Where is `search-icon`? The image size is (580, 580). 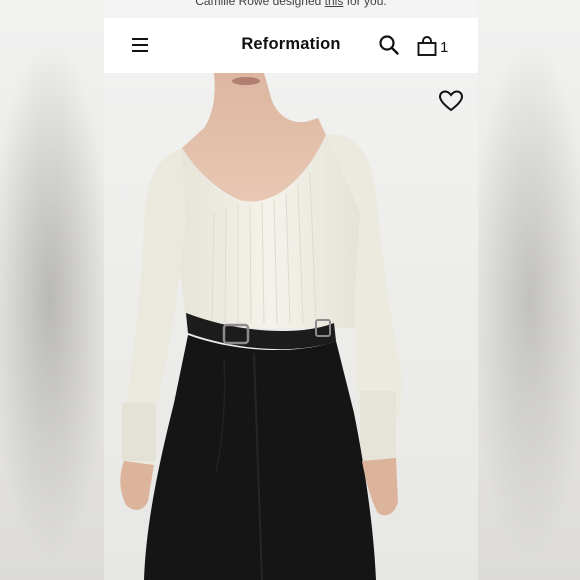 search-icon is located at coordinates (389, 45).